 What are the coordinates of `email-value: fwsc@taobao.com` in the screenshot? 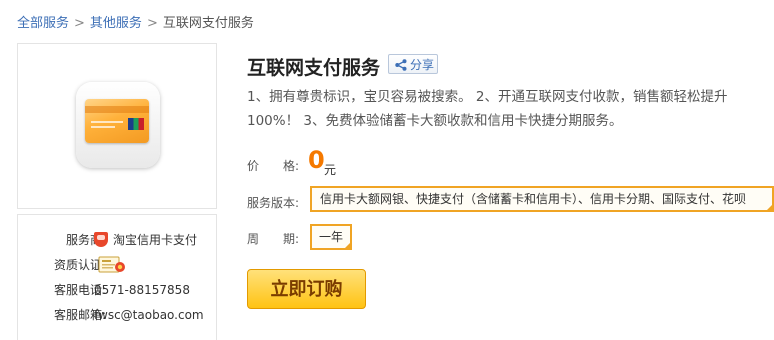 It's located at (149, 315).